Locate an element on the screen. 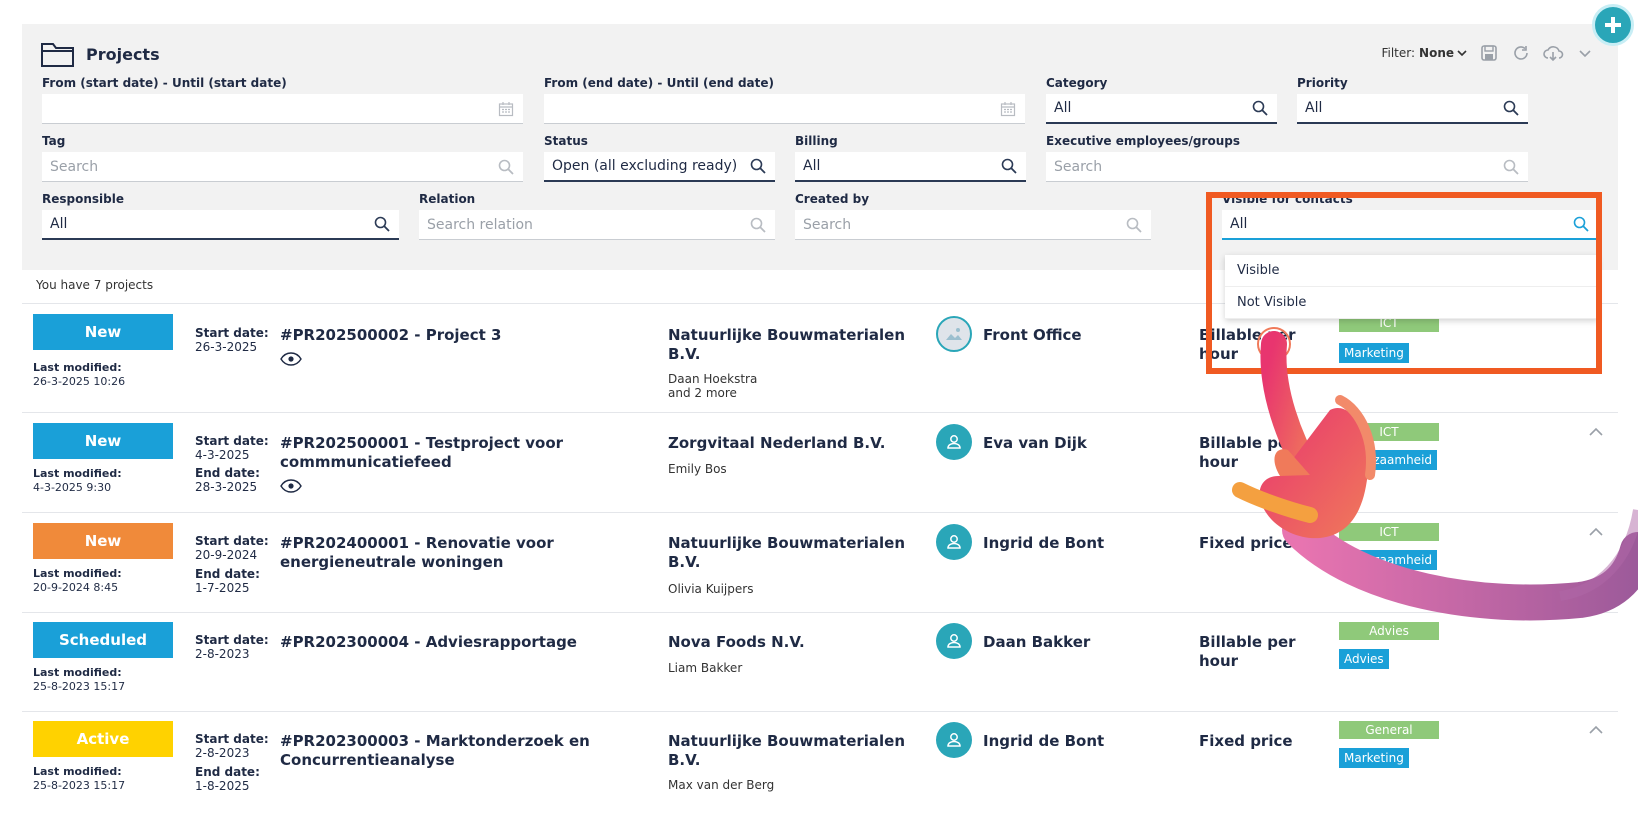 The width and height of the screenshot is (1638, 813). status-badge: Scheduled is located at coordinates (103, 640).